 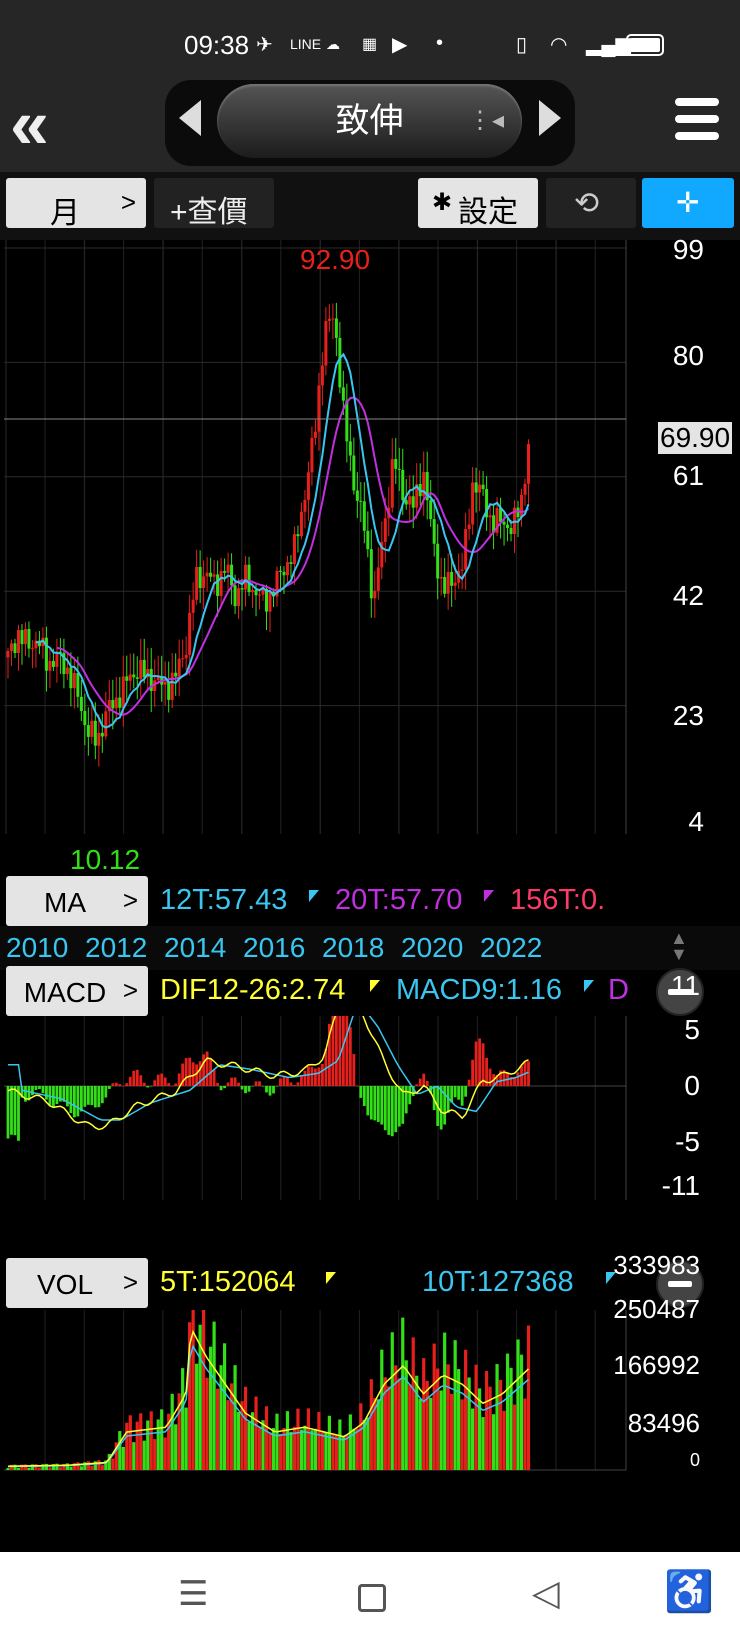 I want to click on gear-icon: ✱, so click(x=442, y=202).